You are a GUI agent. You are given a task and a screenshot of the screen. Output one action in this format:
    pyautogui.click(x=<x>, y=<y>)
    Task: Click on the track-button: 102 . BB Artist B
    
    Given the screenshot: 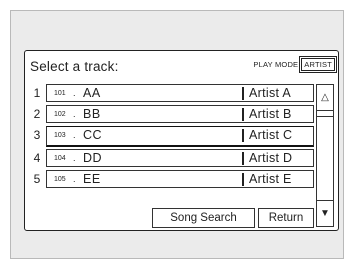 What is the action you would take?
    pyautogui.click(x=180, y=114)
    